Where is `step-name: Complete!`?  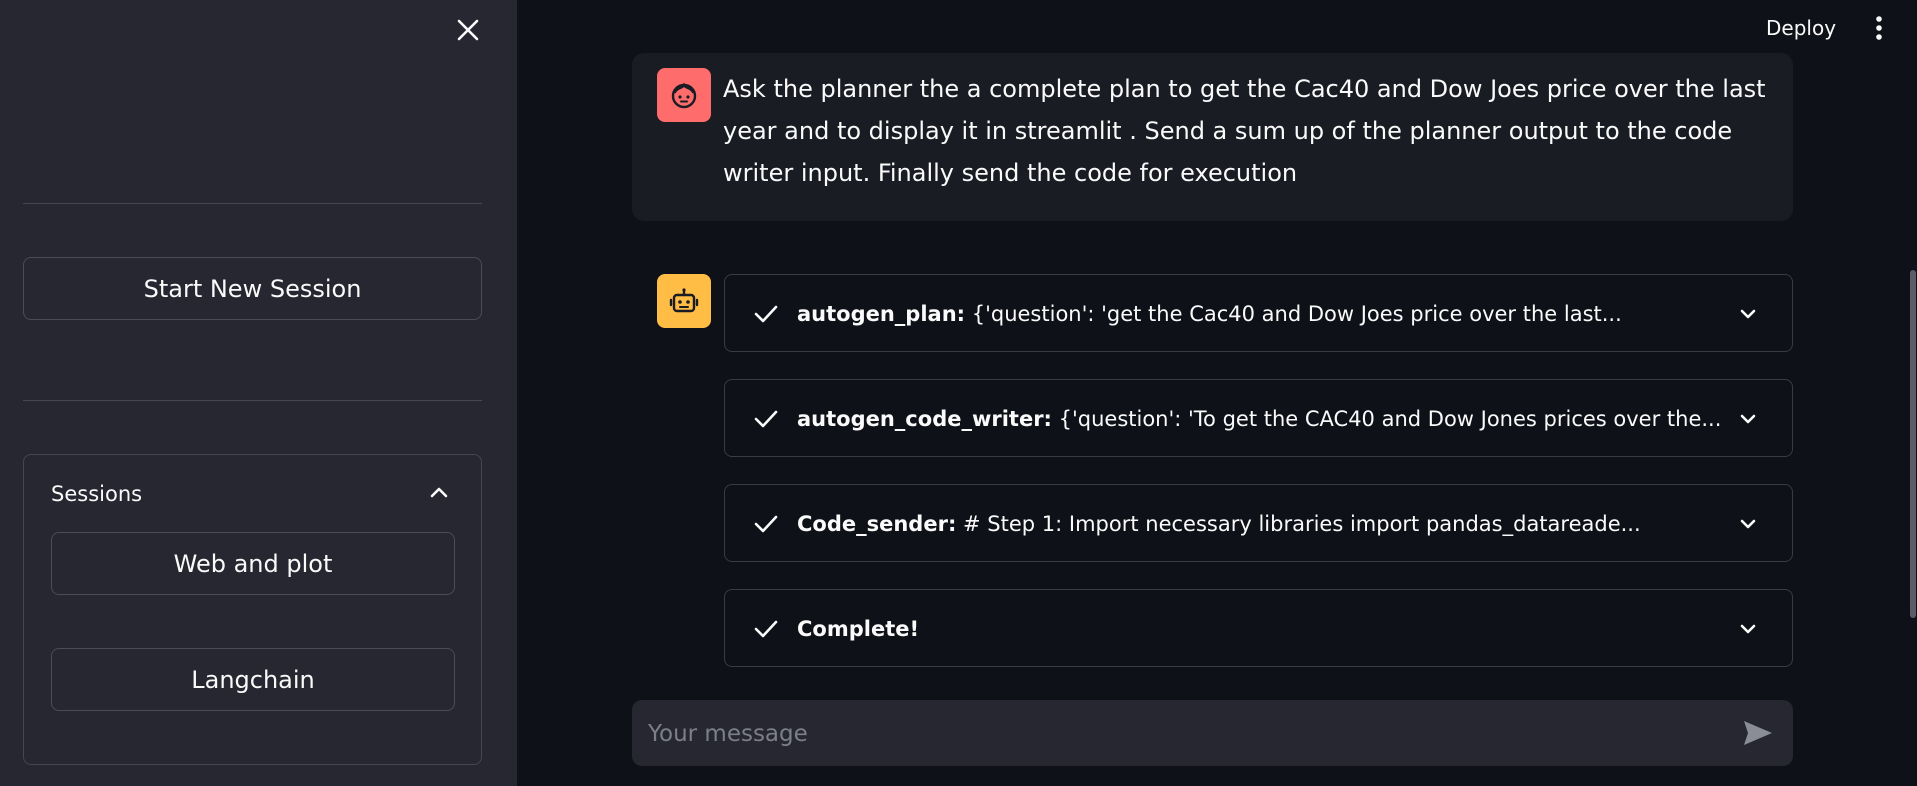 step-name: Complete! is located at coordinates (858, 629).